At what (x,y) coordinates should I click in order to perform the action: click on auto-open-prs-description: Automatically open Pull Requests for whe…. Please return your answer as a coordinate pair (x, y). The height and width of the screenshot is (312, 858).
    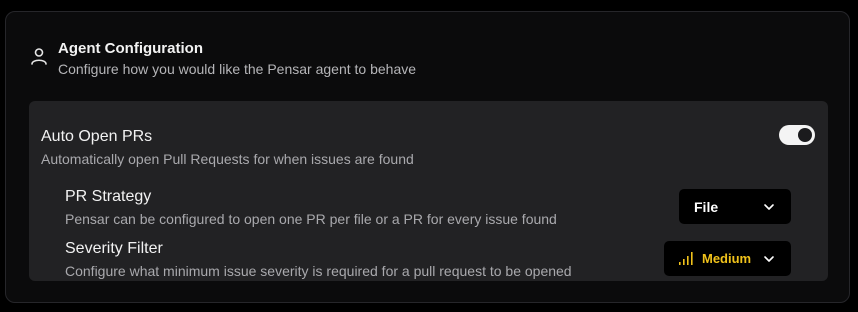
    Looking at the image, I should click on (227, 159).